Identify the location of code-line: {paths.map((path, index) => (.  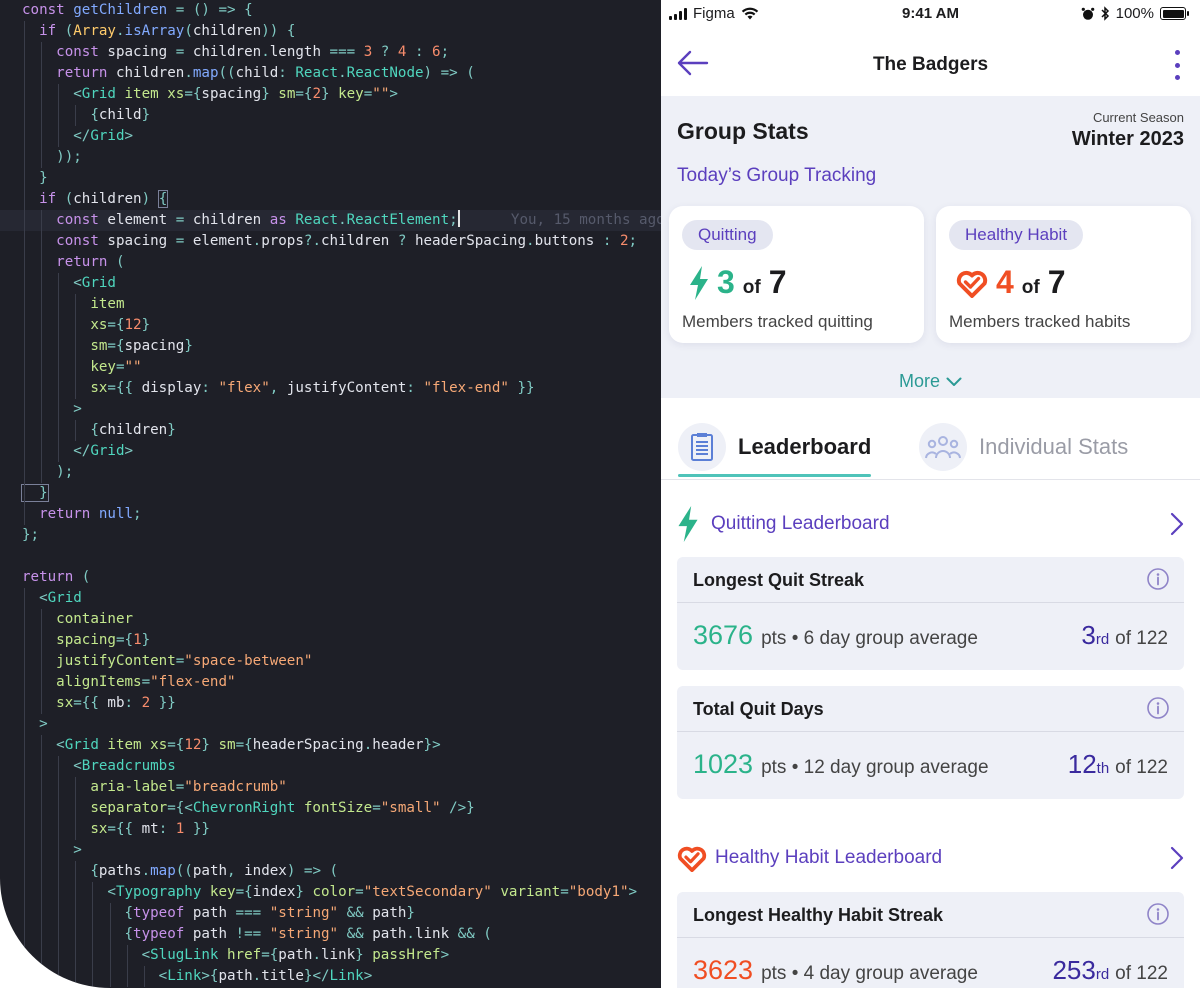
(330, 871).